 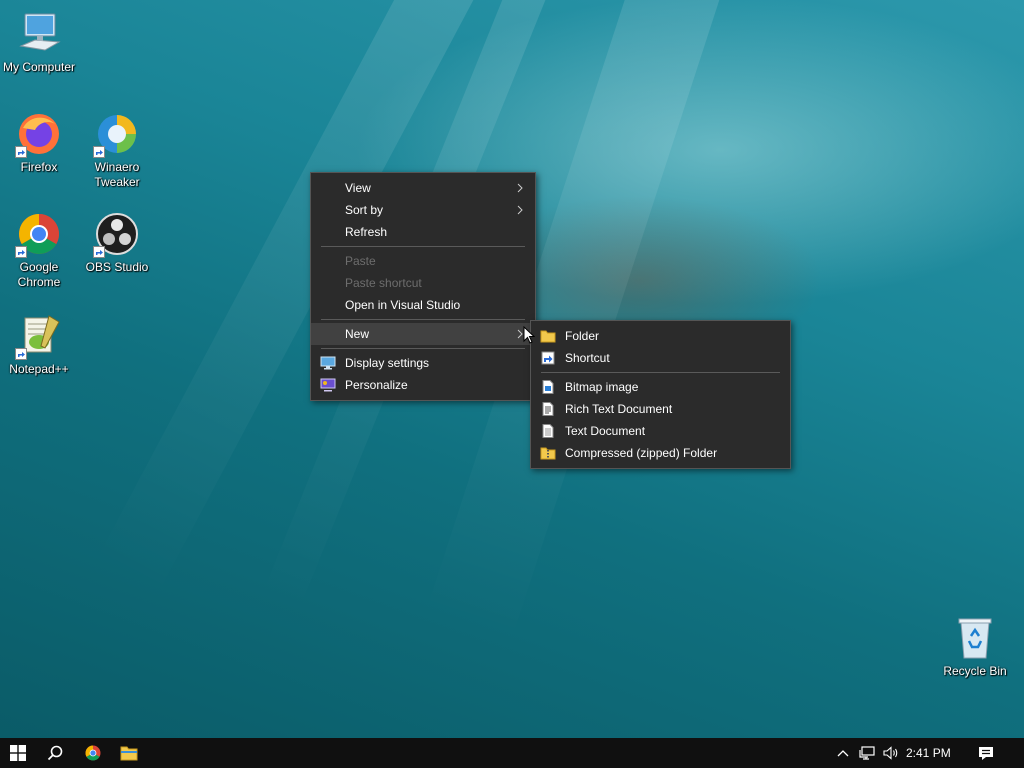 What do you see at coordinates (403, 305) in the screenshot?
I see `menu-item-label: Open in Visual Studio` at bounding box center [403, 305].